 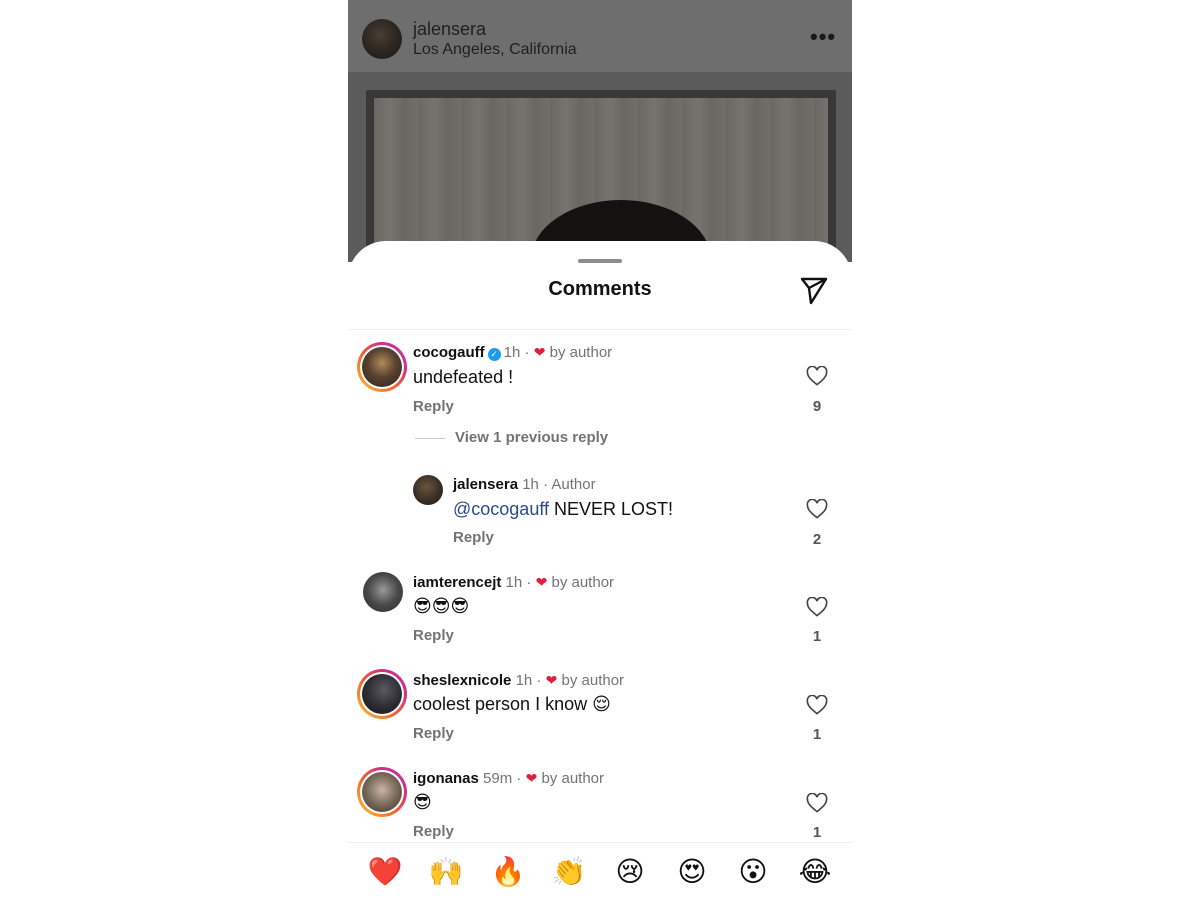 What do you see at coordinates (600, 261) in the screenshot?
I see `sheet-grabber` at bounding box center [600, 261].